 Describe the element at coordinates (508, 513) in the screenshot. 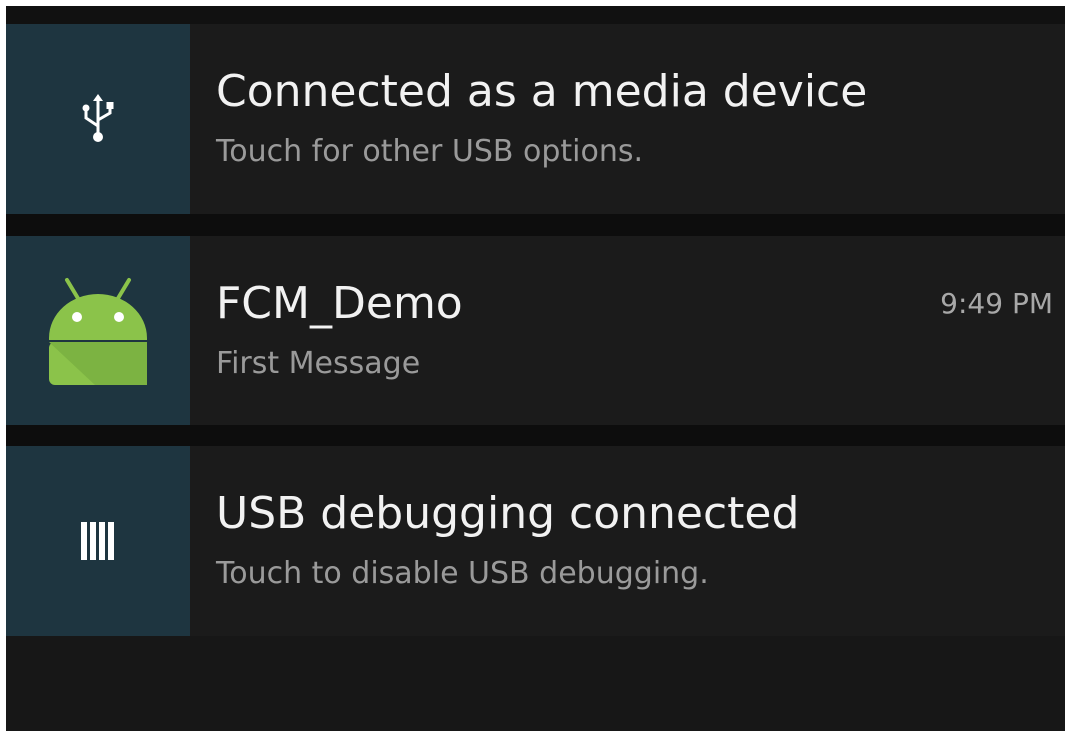

I see `notification-title: USB debugging connected` at that location.